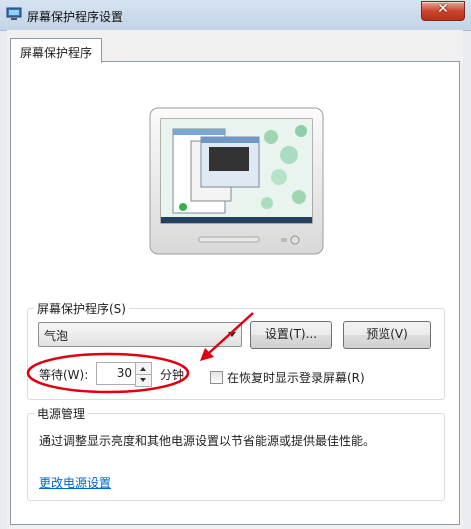  What do you see at coordinates (81, 308) in the screenshot?
I see `screensaver-group-label: 屏幕保护程序(S)` at bounding box center [81, 308].